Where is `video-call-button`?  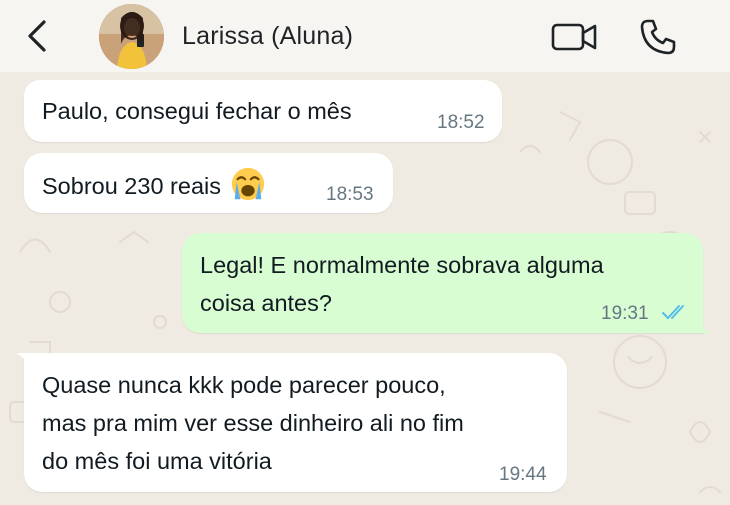 video-call-button is located at coordinates (575, 37).